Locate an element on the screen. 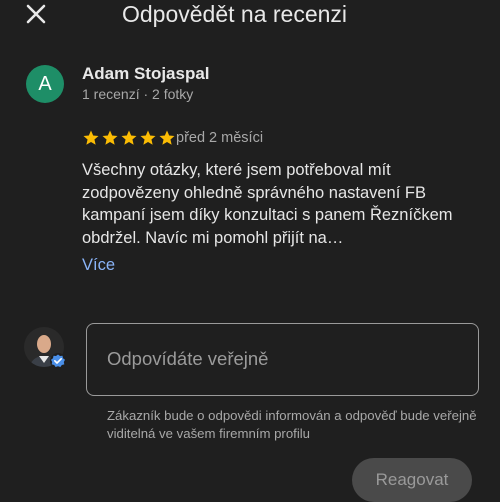 Image resolution: width=500 pixels, height=502 pixels. reviewer-avatar: A is located at coordinates (45, 84).